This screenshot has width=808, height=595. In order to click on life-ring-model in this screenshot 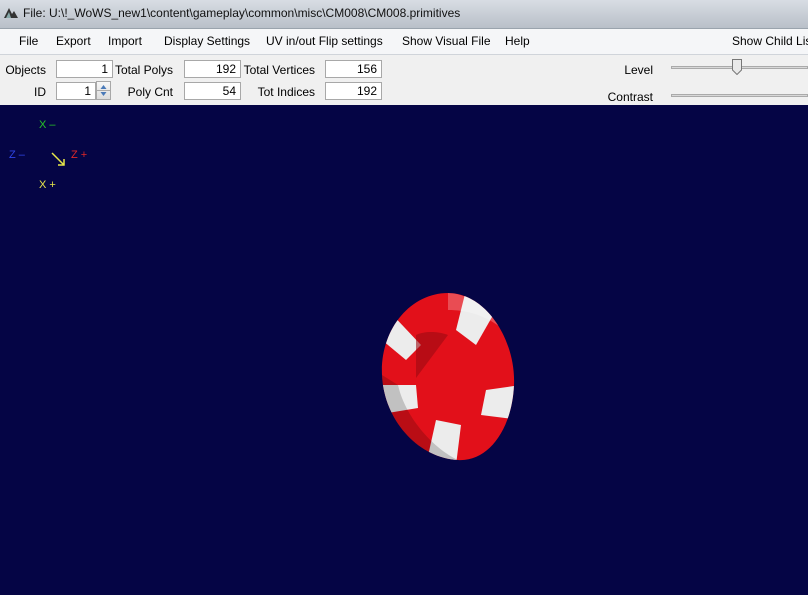, I will do `click(448, 377)`.